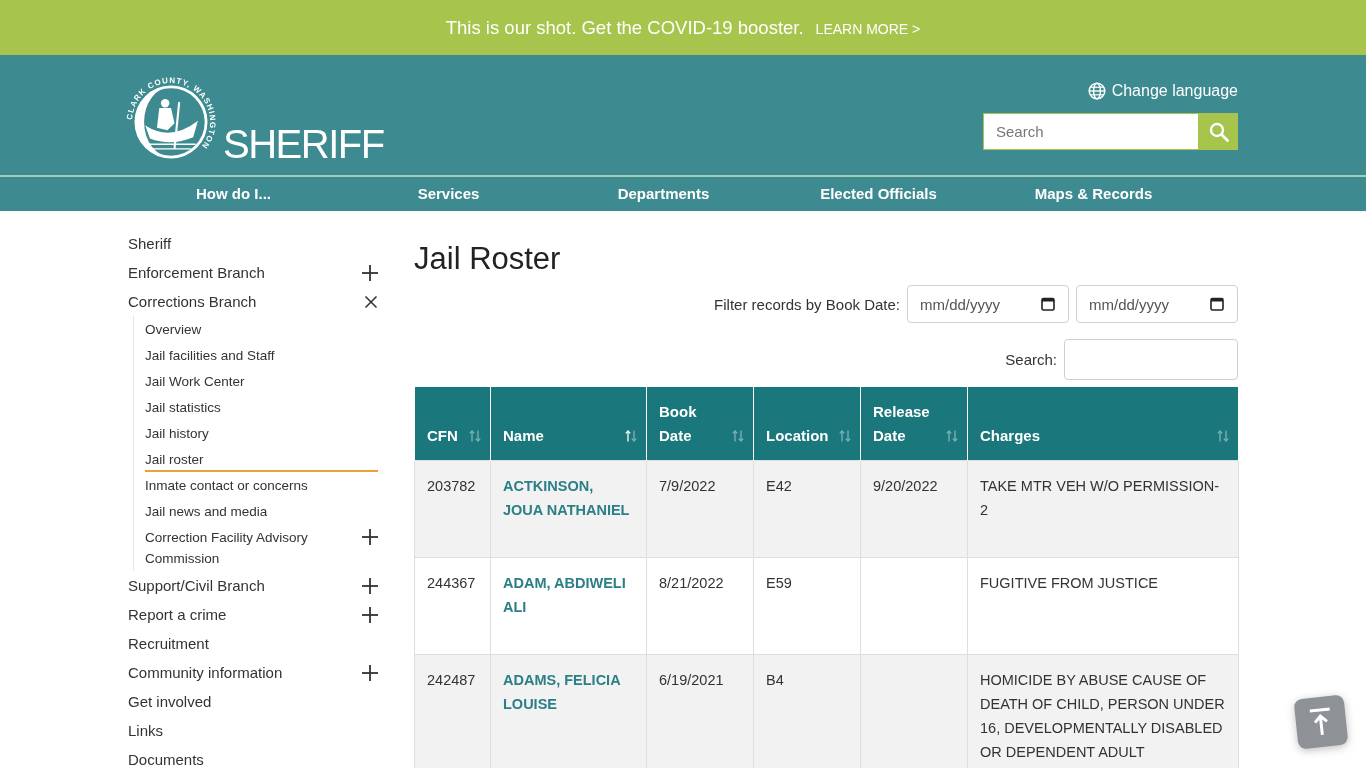  I want to click on page-title: Jail Roster, so click(488, 258).